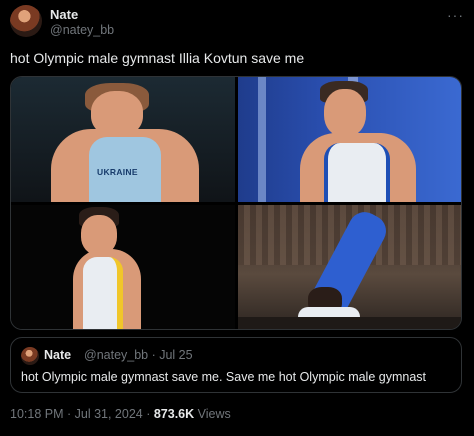 This screenshot has height=436, width=474. I want to click on views-count: 873.6K, so click(174, 414).